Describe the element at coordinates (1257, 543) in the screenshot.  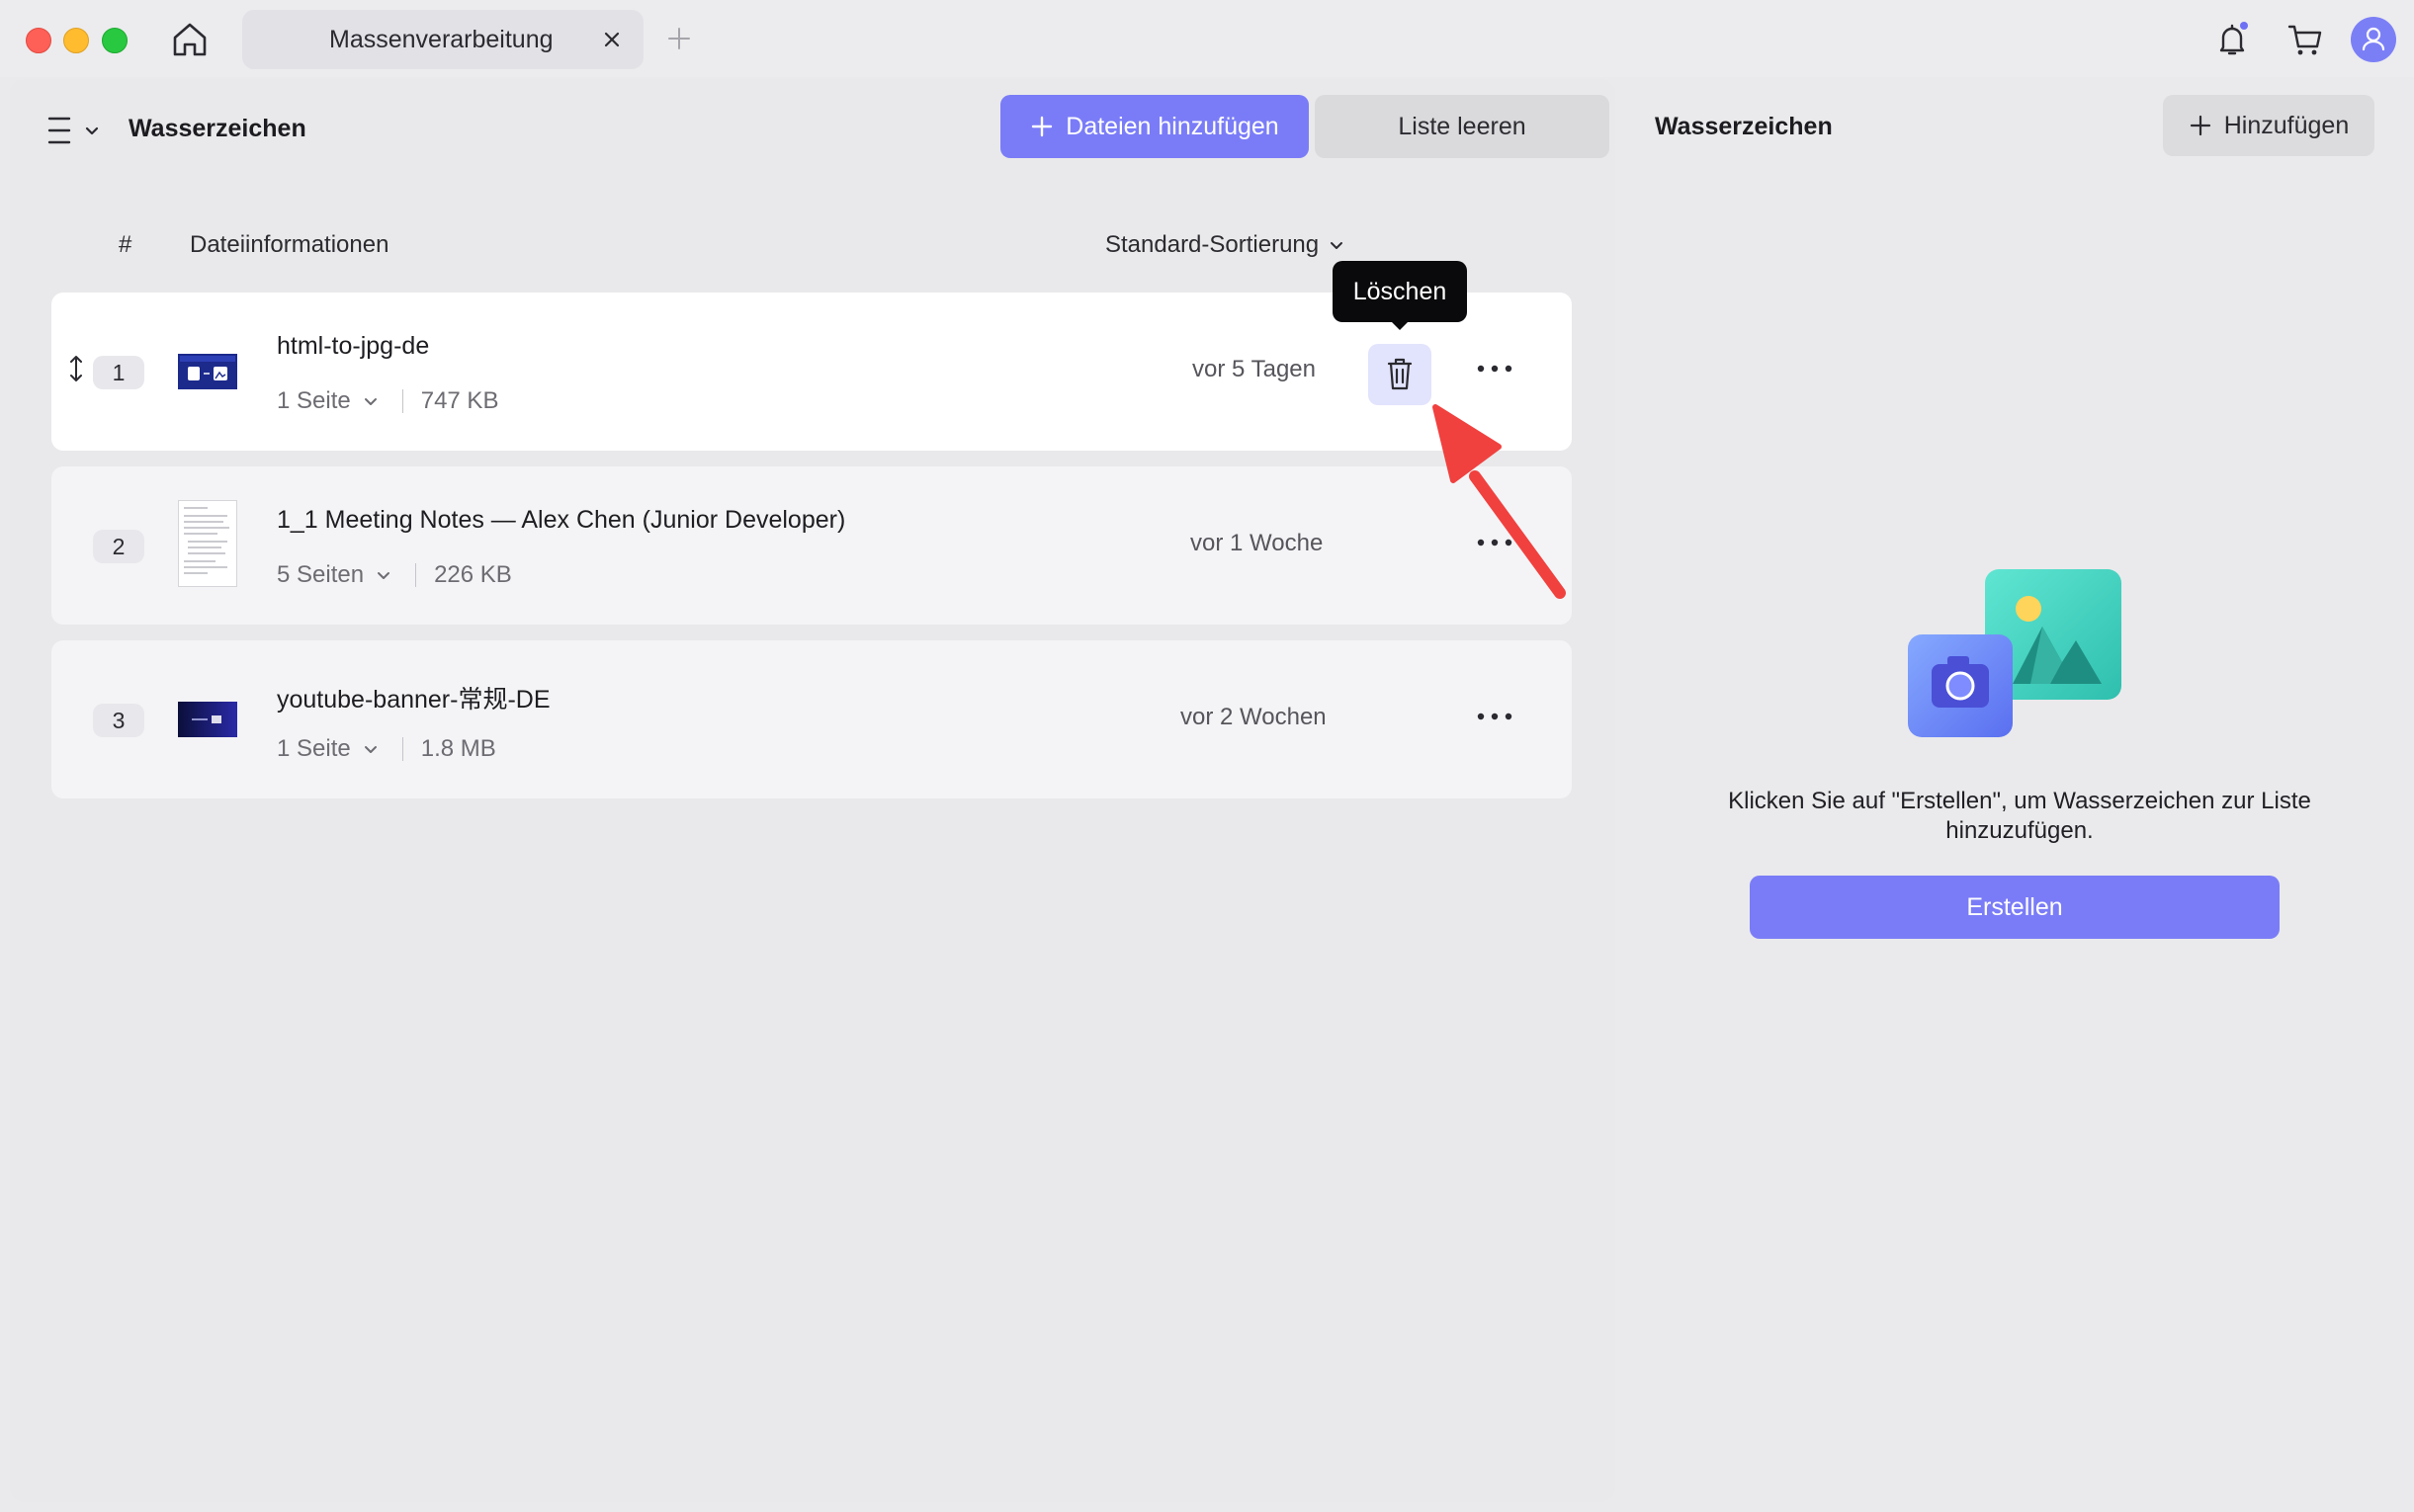
I see `file-date: vor 1 Woche` at that location.